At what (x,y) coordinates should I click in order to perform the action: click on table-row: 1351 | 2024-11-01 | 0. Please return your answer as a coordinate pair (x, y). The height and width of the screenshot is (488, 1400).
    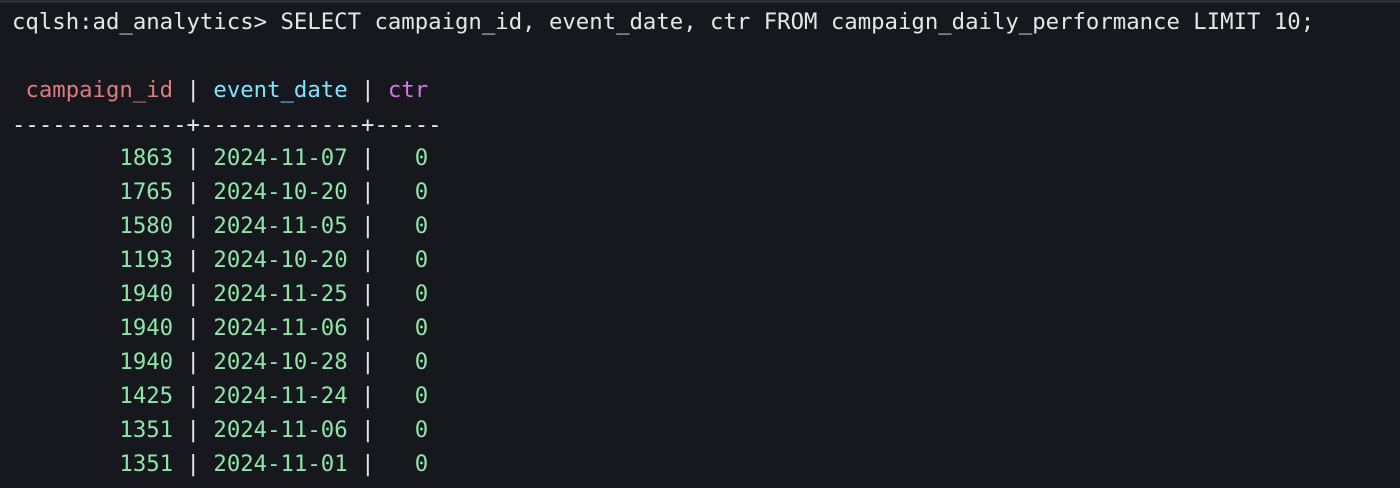
    Looking at the image, I should click on (220, 464).